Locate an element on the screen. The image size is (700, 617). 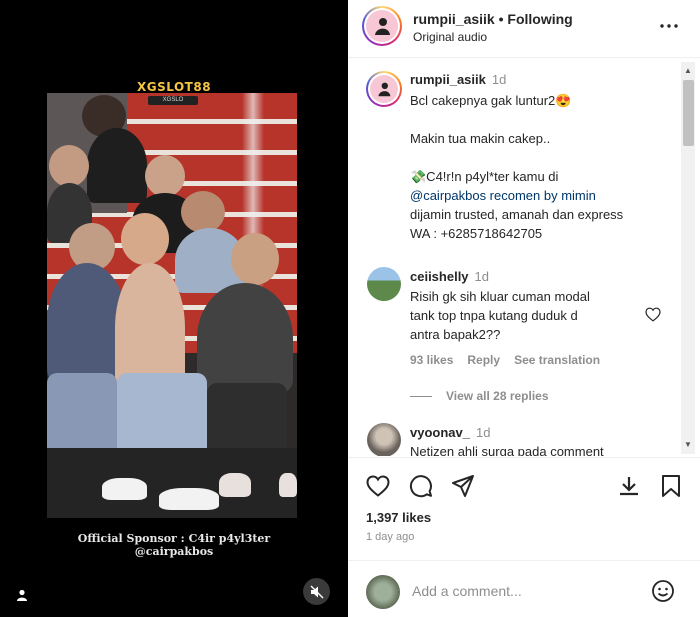
paper-plane-icon is located at coordinates (463, 486).